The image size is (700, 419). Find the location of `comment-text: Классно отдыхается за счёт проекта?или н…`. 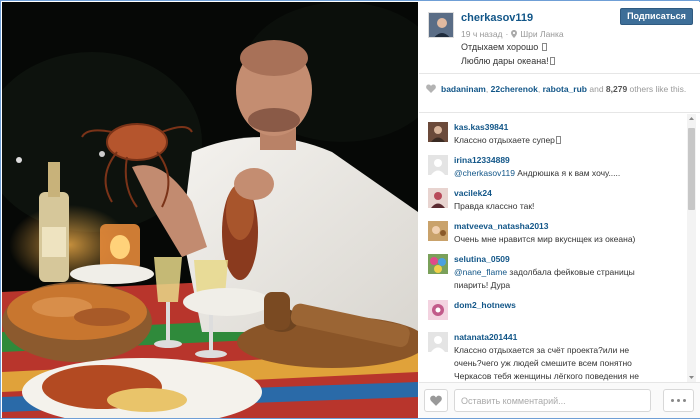

comment-text: Классно отдыхается за счёт проекта?или н… is located at coordinates (542, 350).